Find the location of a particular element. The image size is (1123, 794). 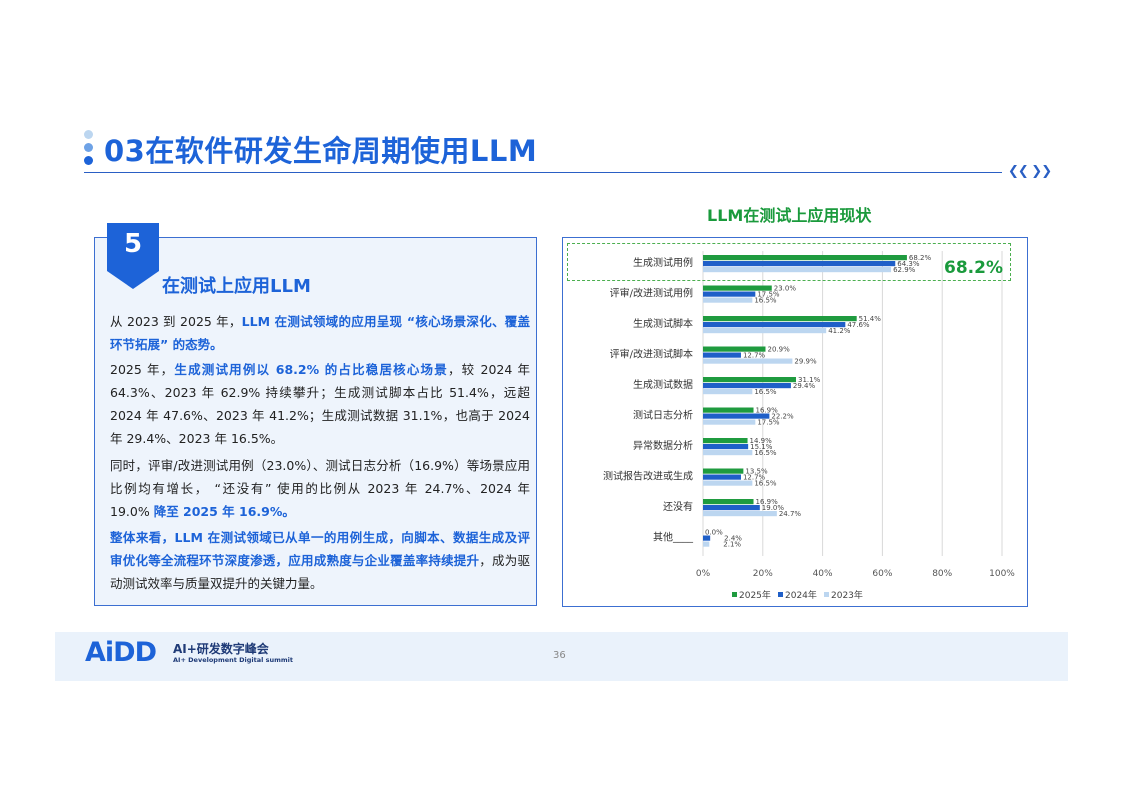

x-tick-label: 40% is located at coordinates (823, 574).